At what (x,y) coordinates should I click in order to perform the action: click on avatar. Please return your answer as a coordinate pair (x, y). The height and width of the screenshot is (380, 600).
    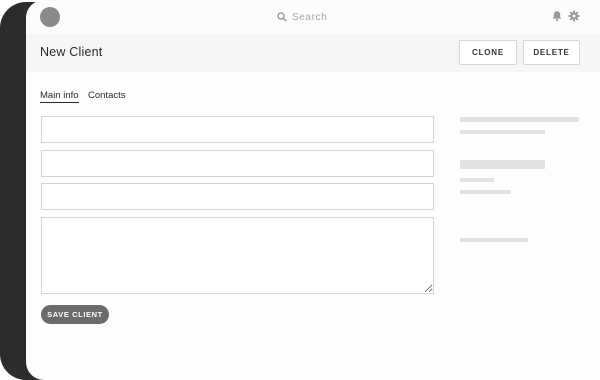
    Looking at the image, I should click on (50, 17).